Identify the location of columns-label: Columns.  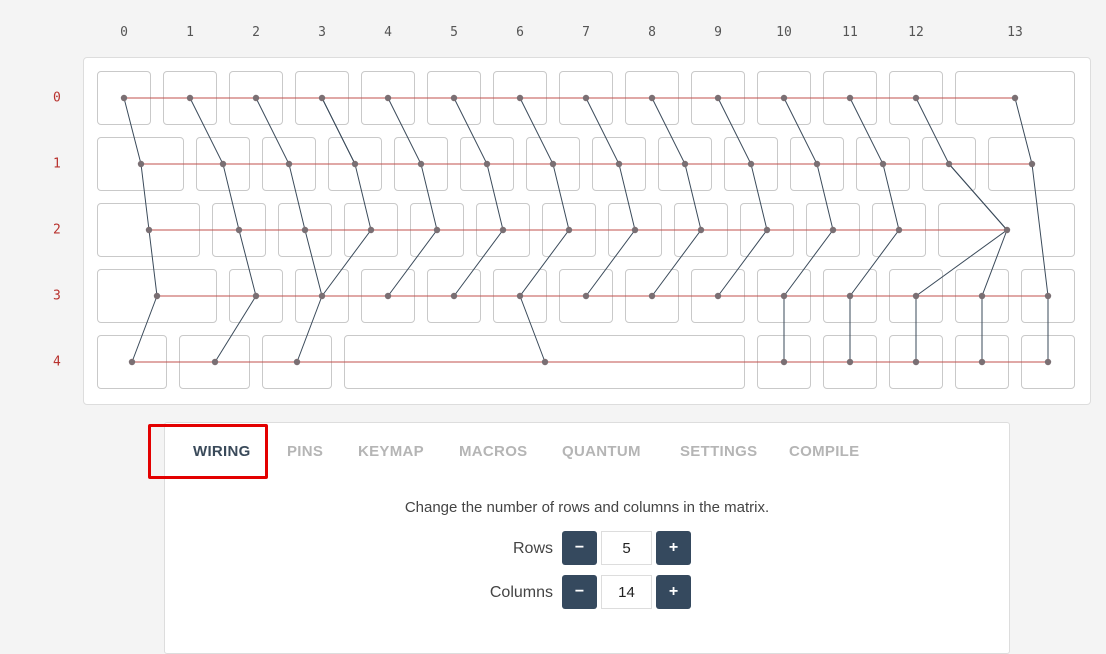
(521, 592).